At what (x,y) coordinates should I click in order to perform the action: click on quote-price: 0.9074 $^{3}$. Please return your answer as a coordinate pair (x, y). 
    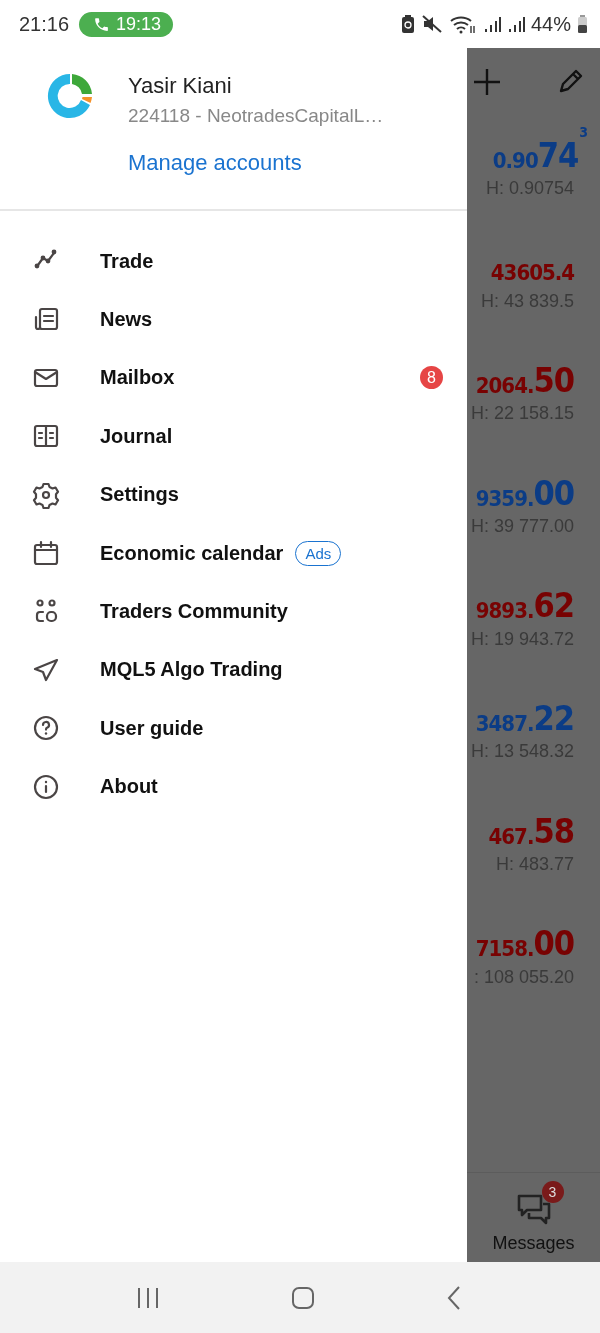
    Looking at the image, I should click on (539, 149).